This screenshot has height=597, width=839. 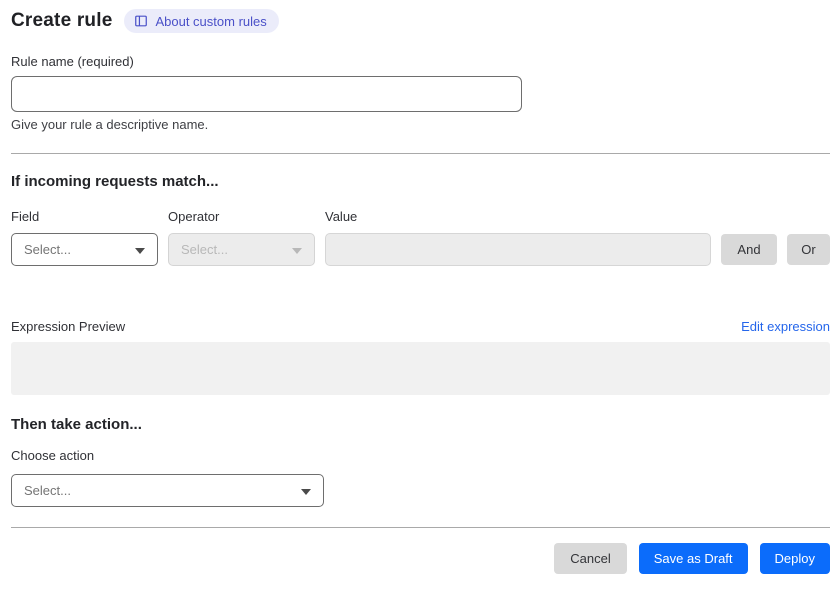 What do you see at coordinates (420, 558) in the screenshot?
I see `footer-actions: Cancel Save as Draft Deploy` at bounding box center [420, 558].